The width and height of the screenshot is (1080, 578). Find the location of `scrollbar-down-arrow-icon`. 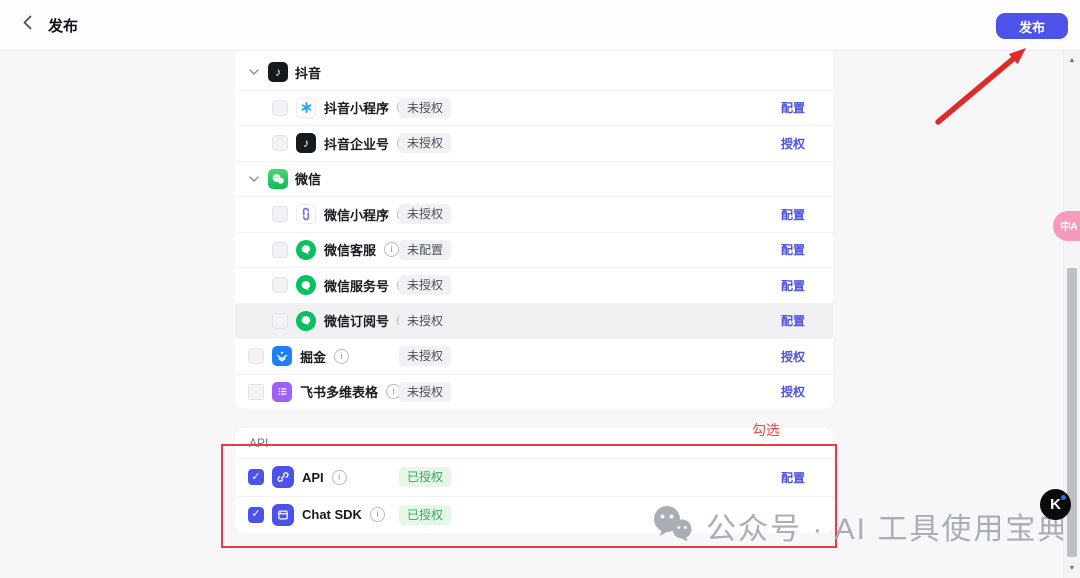

scrollbar-down-arrow-icon is located at coordinates (1072, 568).